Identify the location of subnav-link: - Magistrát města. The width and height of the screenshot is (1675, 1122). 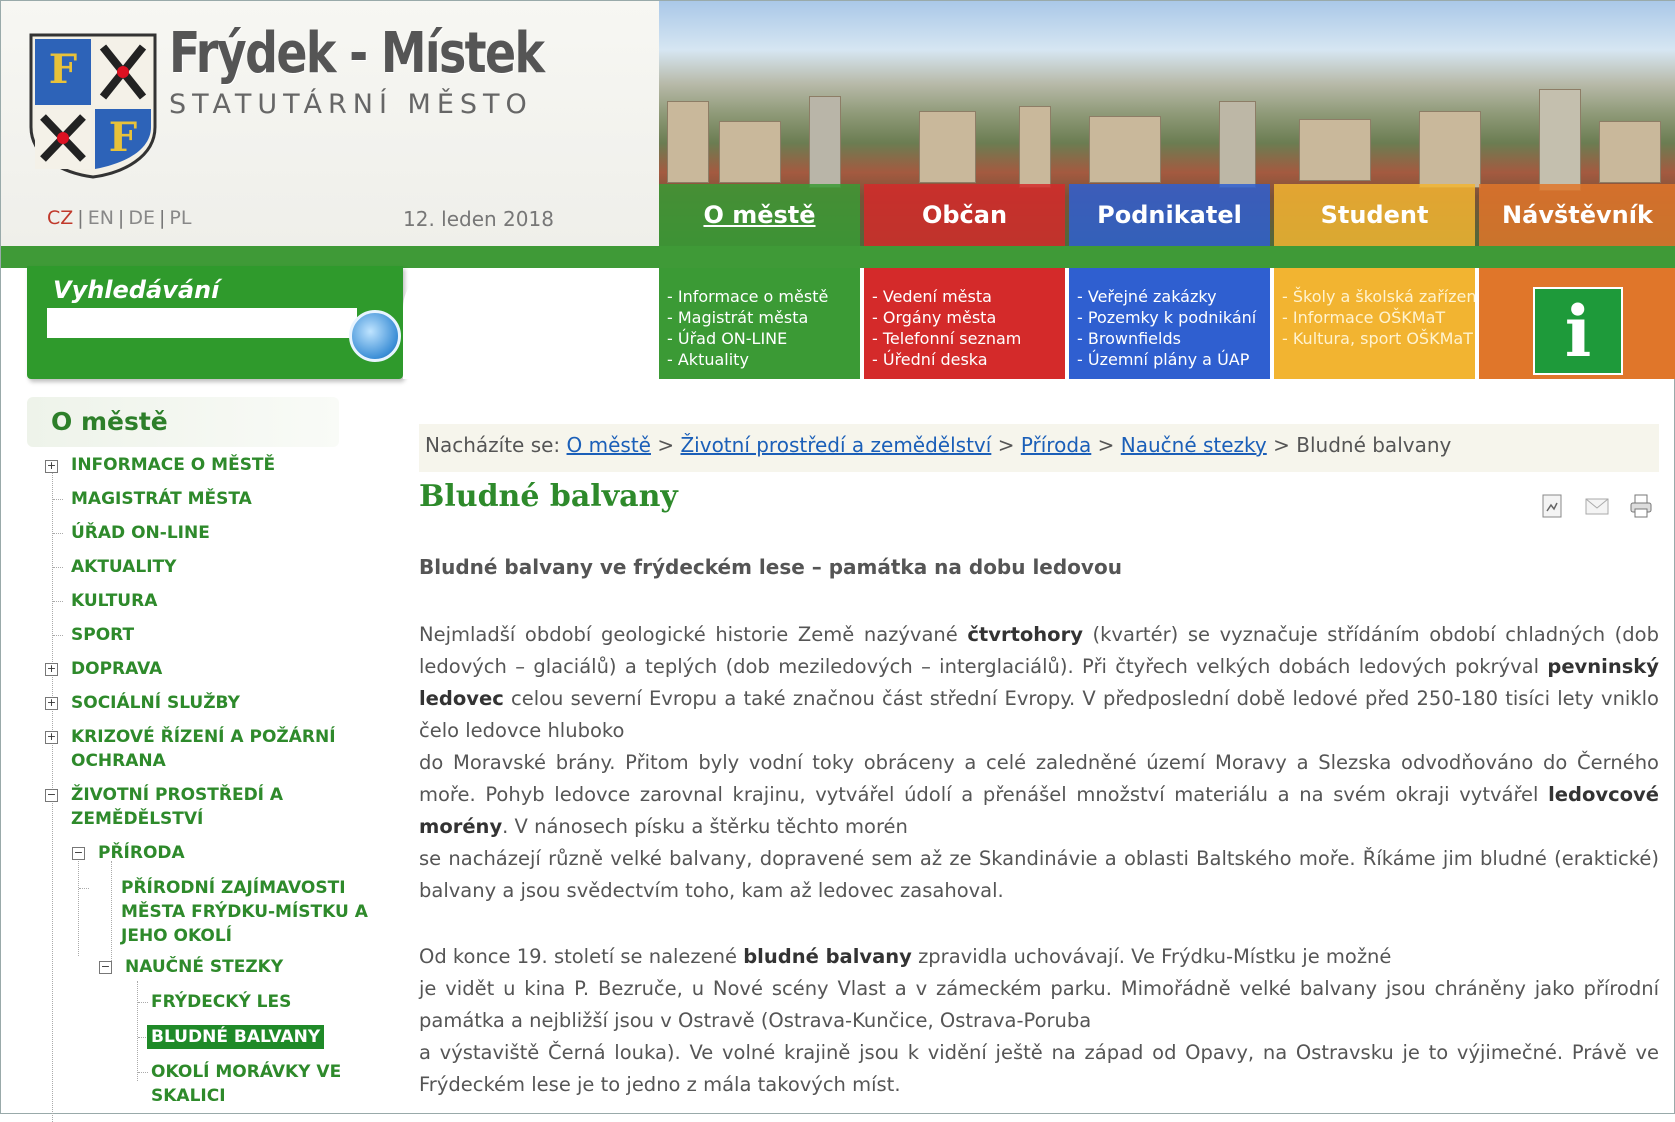
(763, 317).